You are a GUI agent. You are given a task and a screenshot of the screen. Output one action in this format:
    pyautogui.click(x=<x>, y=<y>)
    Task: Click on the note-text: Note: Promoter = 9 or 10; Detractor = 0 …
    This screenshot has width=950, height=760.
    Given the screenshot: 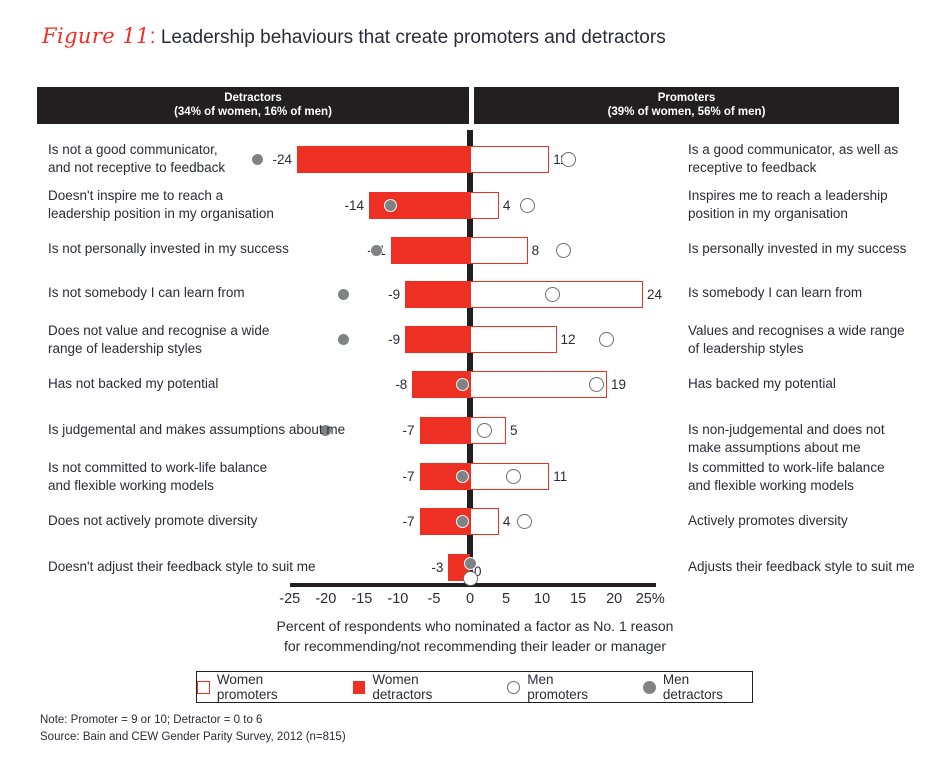 What is the action you would take?
    pyautogui.click(x=151, y=720)
    